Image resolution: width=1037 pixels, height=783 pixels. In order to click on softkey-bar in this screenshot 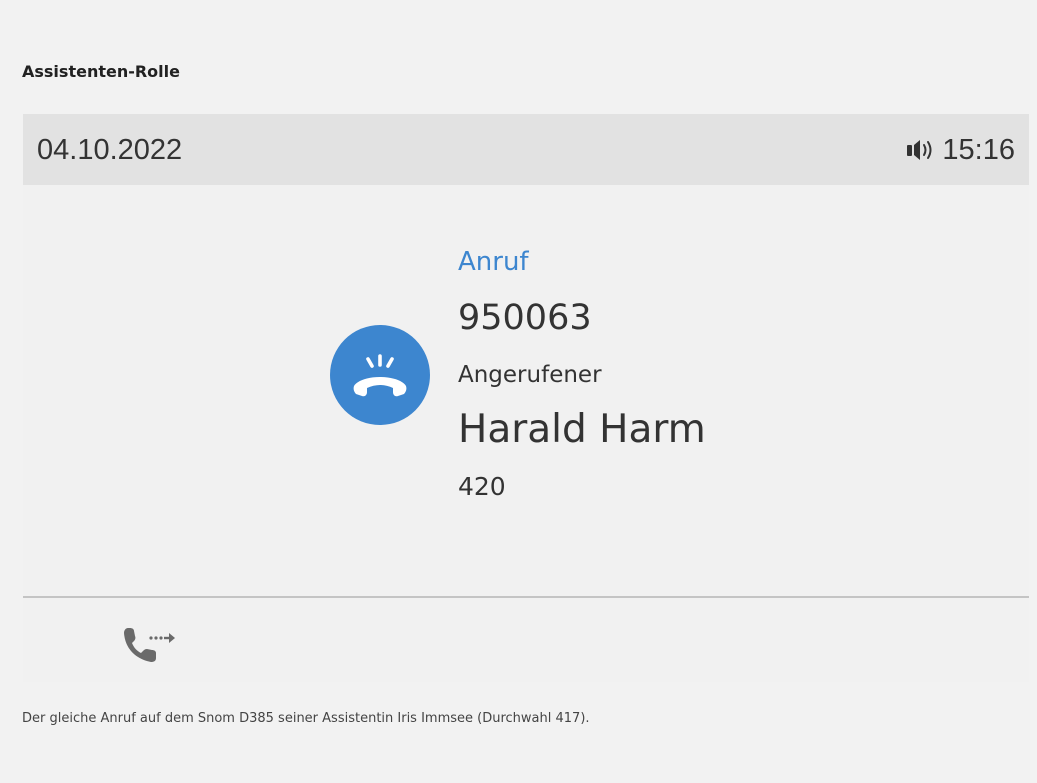, I will do `click(526, 640)`.